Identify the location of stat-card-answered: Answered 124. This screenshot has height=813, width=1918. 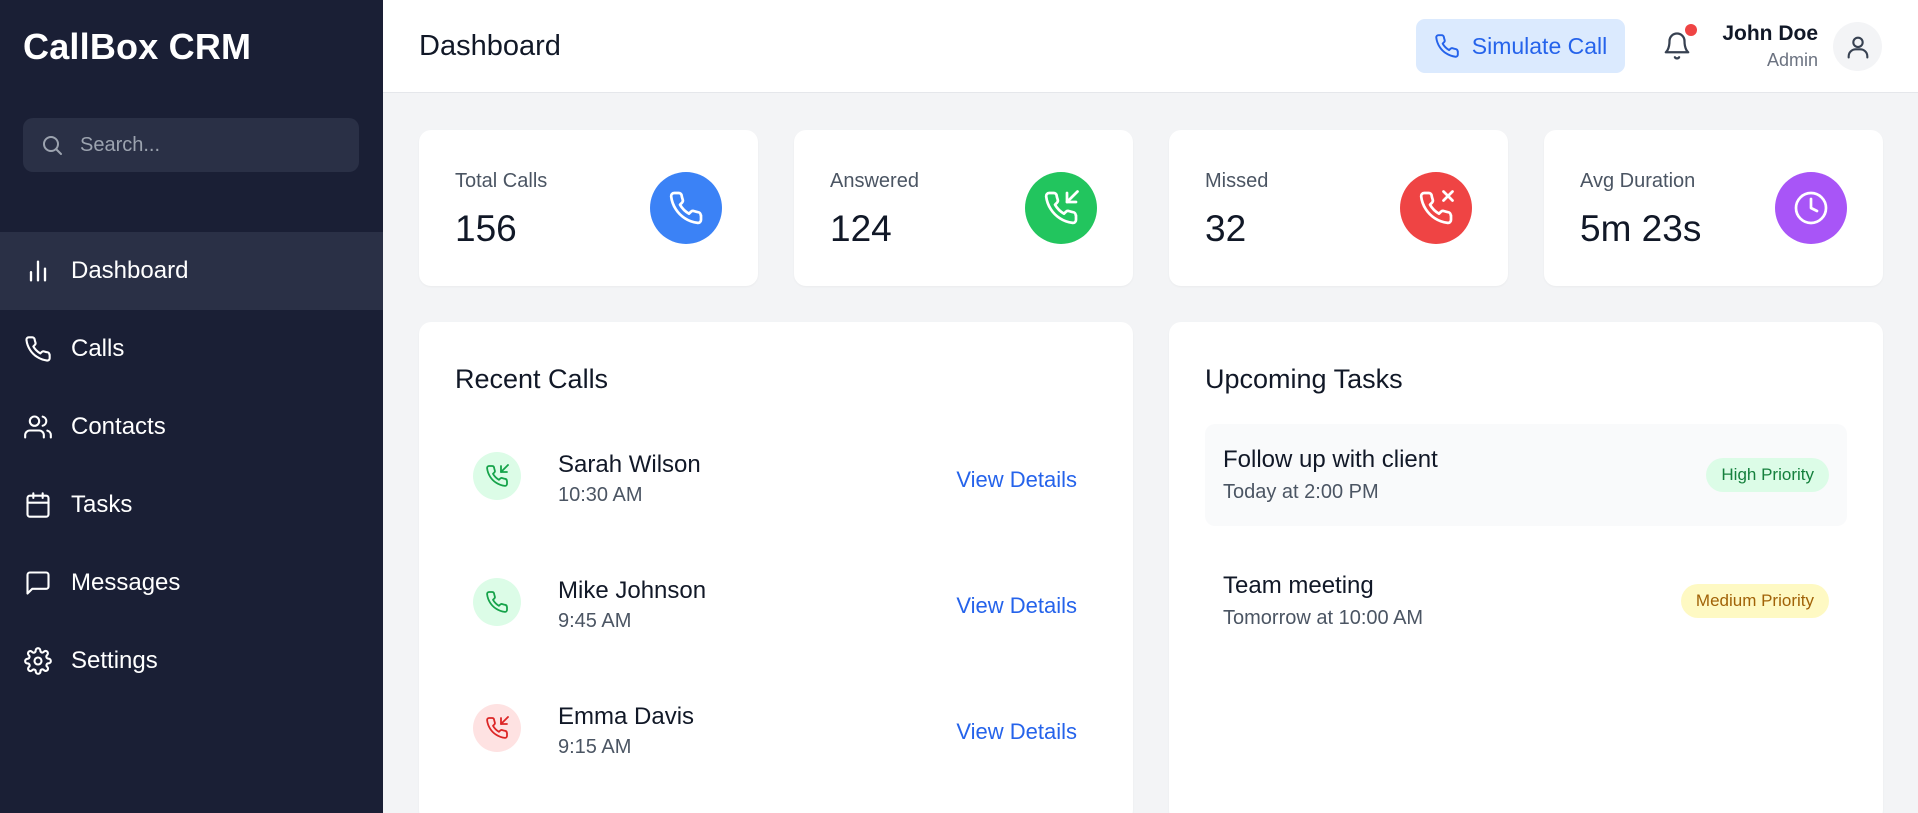
(963, 208).